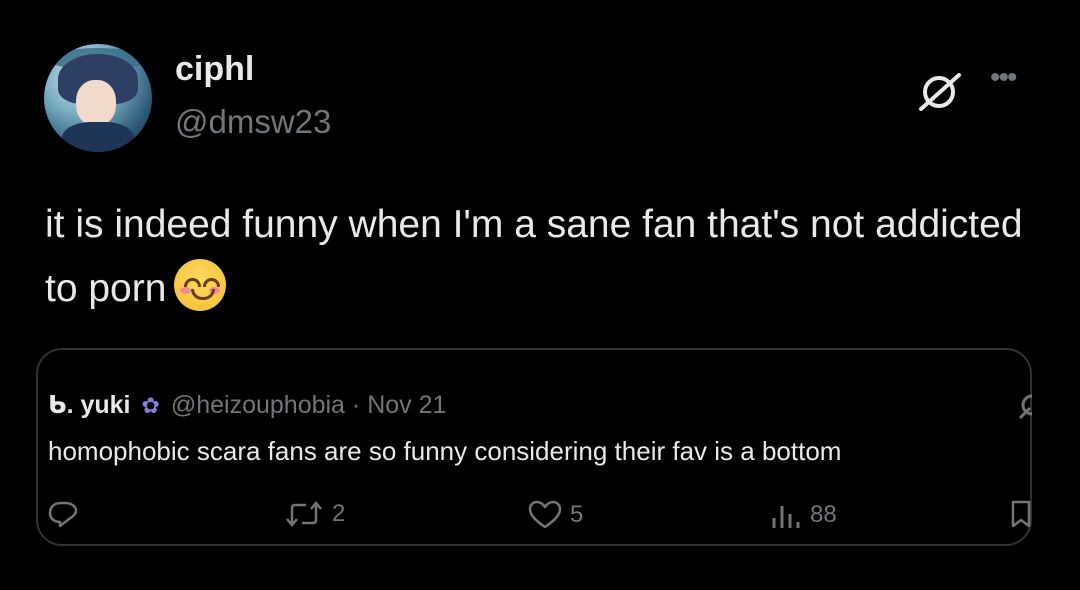 Image resolution: width=1080 pixels, height=590 pixels. What do you see at coordinates (545, 514) in the screenshot?
I see `heart-icon` at bounding box center [545, 514].